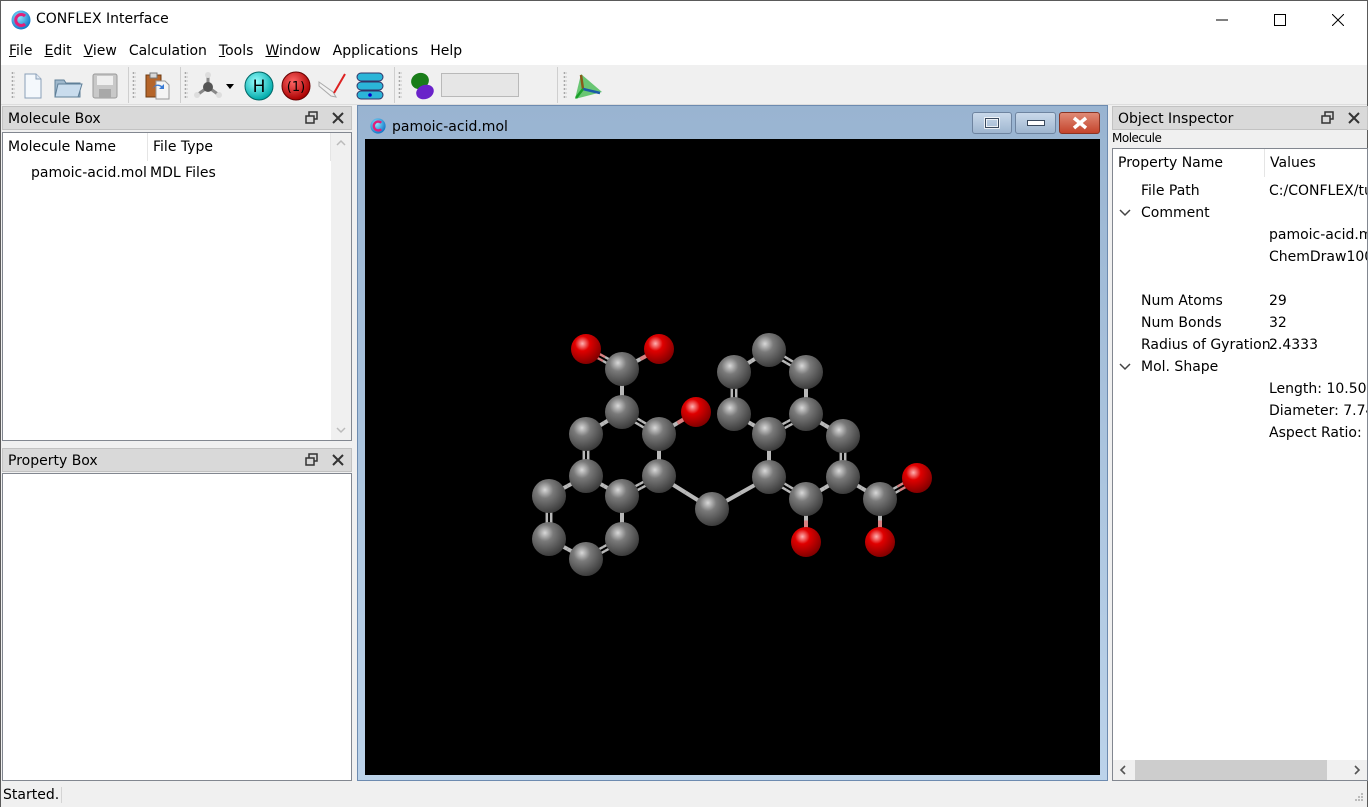 The height and width of the screenshot is (807, 1368). I want to click on property-tree-hscrollbar, so click(1240, 770).